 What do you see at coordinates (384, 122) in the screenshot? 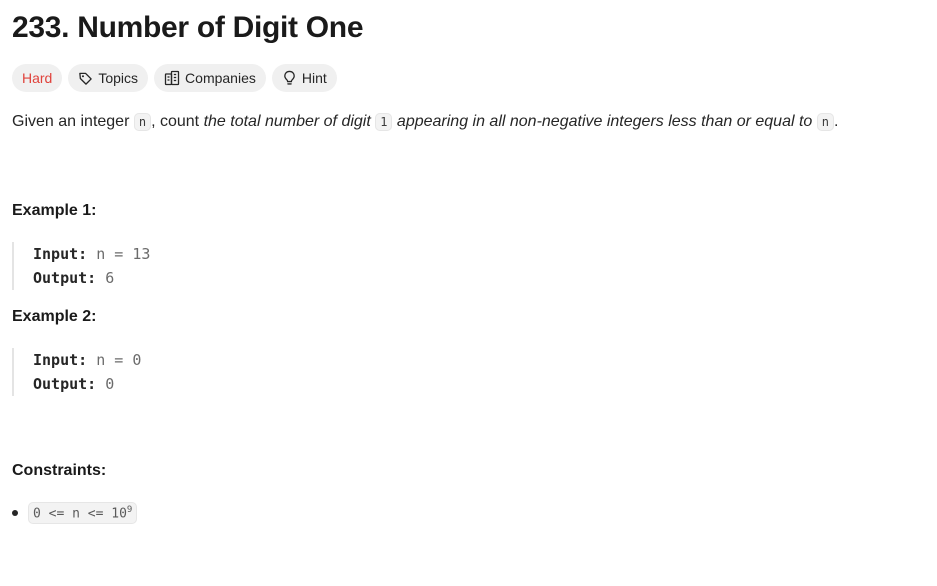
I see `inline-code-digit: 1` at bounding box center [384, 122].